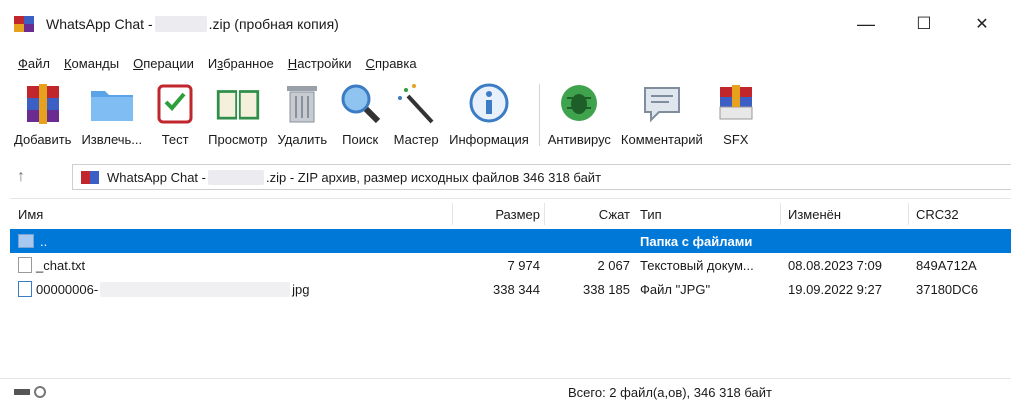 This screenshot has width=1011, height=405. I want to click on row-packed: 338 185, so click(606, 289).